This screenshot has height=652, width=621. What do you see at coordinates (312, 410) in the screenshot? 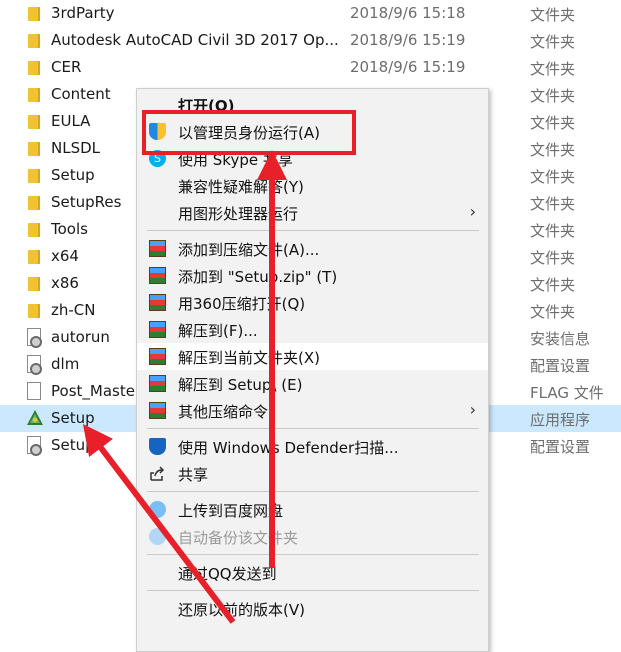
I see `menu-item: 其他压缩命令 ›` at bounding box center [312, 410].